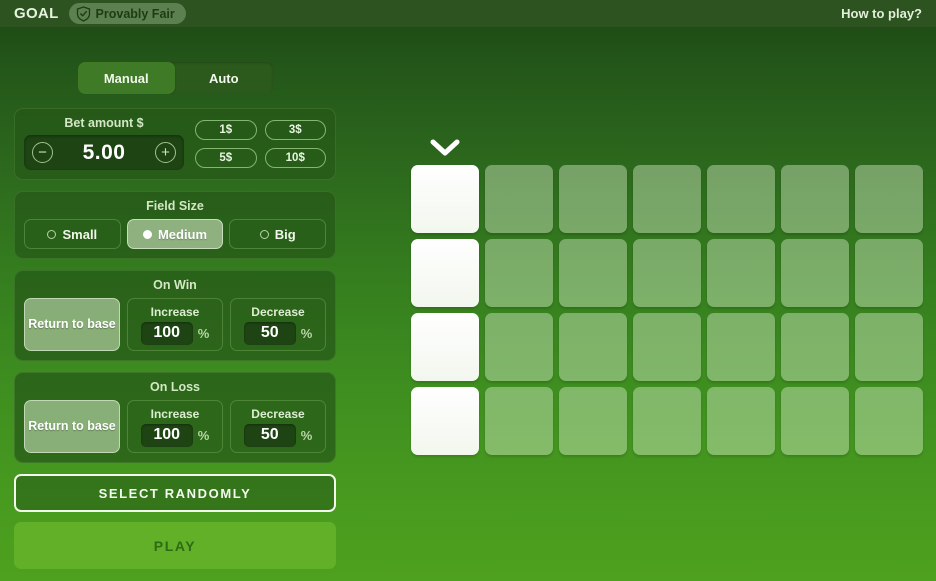 Image resolution: width=936 pixels, height=581 pixels. I want to click on field-size-label: Field Size, so click(175, 206).